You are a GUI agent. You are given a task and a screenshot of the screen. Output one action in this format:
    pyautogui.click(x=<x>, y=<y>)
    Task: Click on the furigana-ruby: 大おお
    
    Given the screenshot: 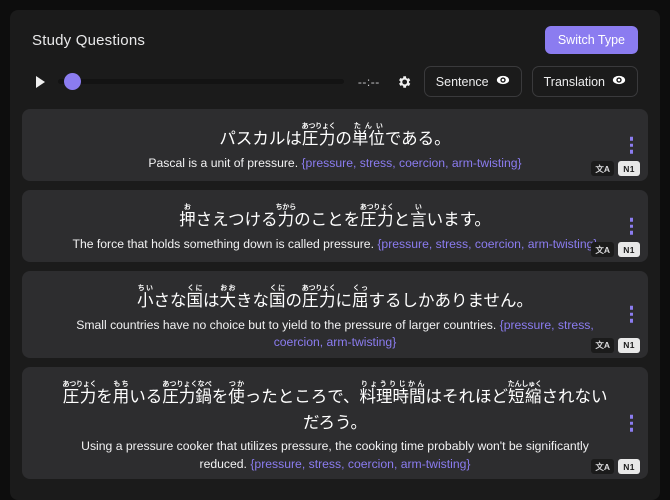 What is the action you would take?
    pyautogui.click(x=227, y=297)
    